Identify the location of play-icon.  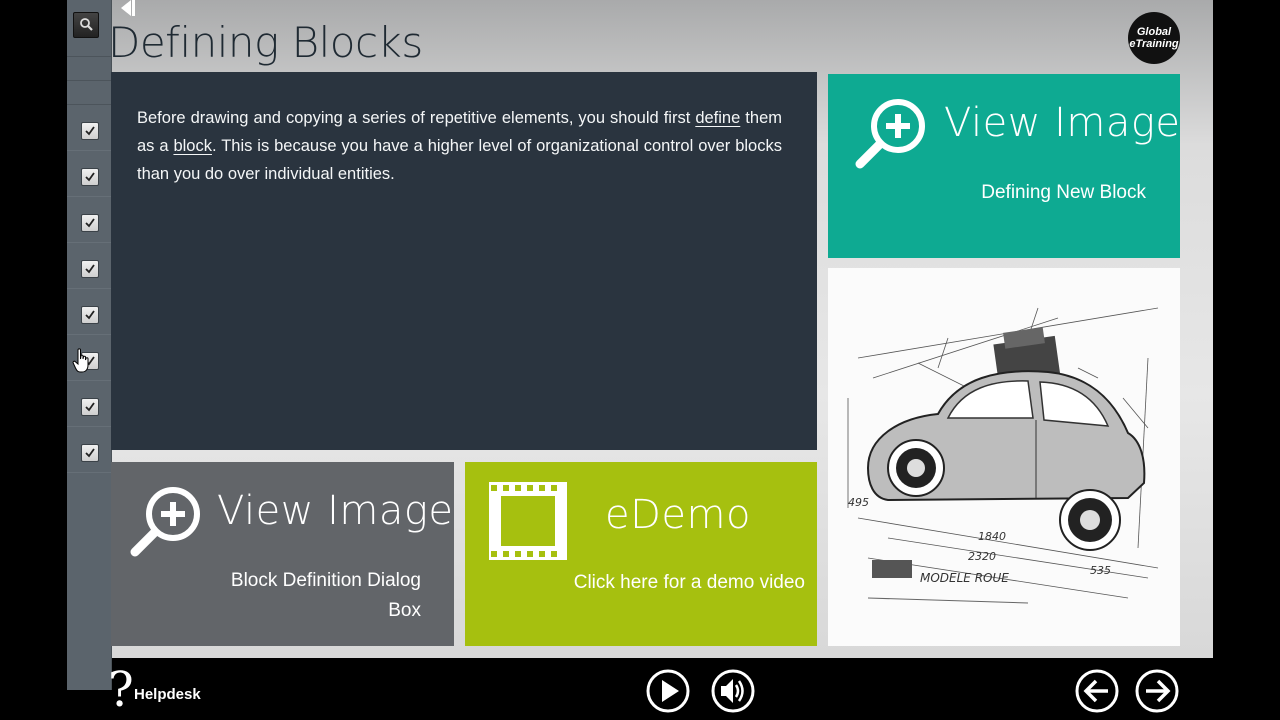
(668, 691).